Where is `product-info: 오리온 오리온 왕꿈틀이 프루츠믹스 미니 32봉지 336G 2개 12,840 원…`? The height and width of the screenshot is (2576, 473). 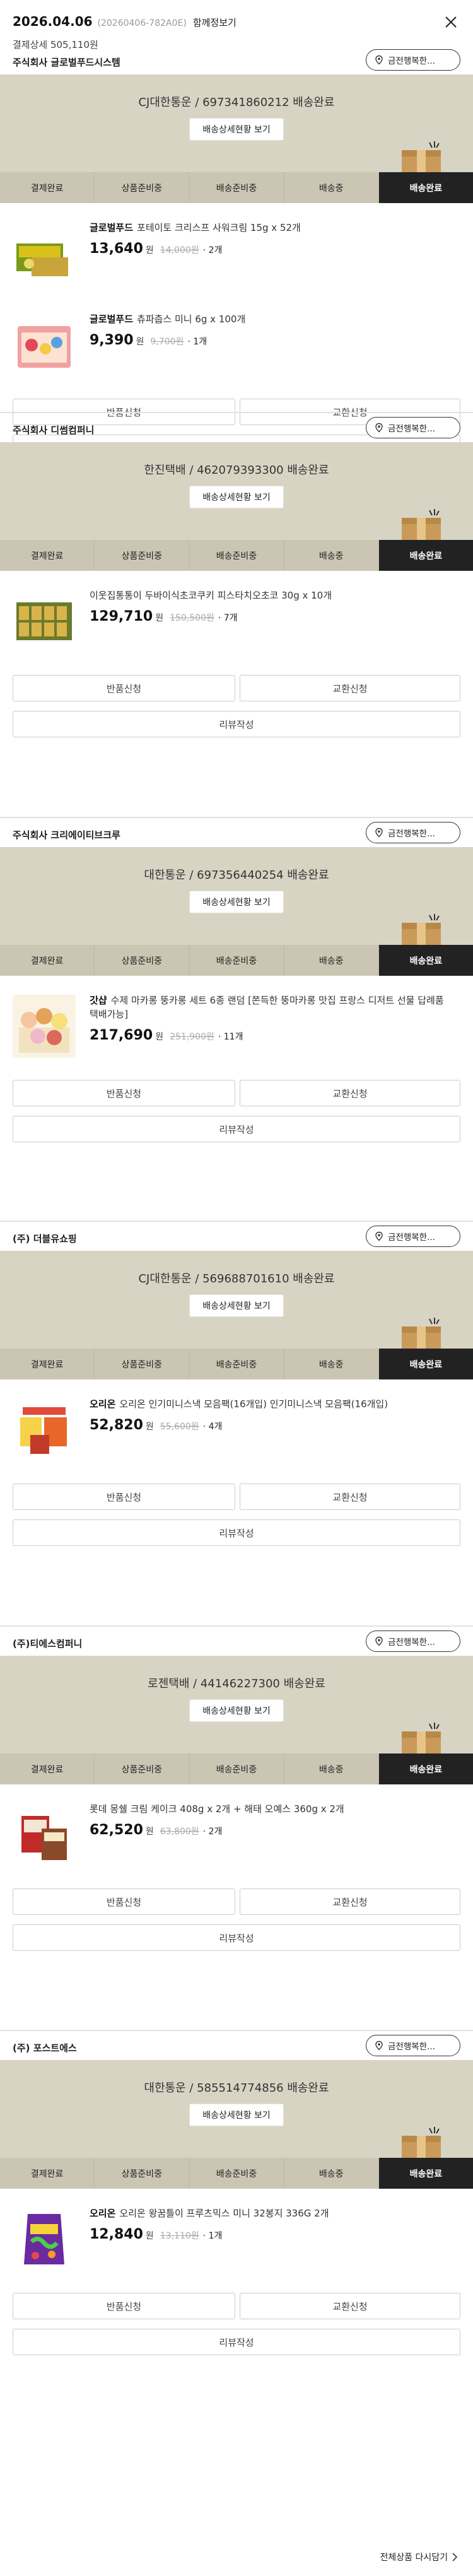 product-info: 오리온 오리온 왕꿈틀이 프루츠믹스 미니 32봉지 336G 2개 12,840 원… is located at coordinates (272, 2224).